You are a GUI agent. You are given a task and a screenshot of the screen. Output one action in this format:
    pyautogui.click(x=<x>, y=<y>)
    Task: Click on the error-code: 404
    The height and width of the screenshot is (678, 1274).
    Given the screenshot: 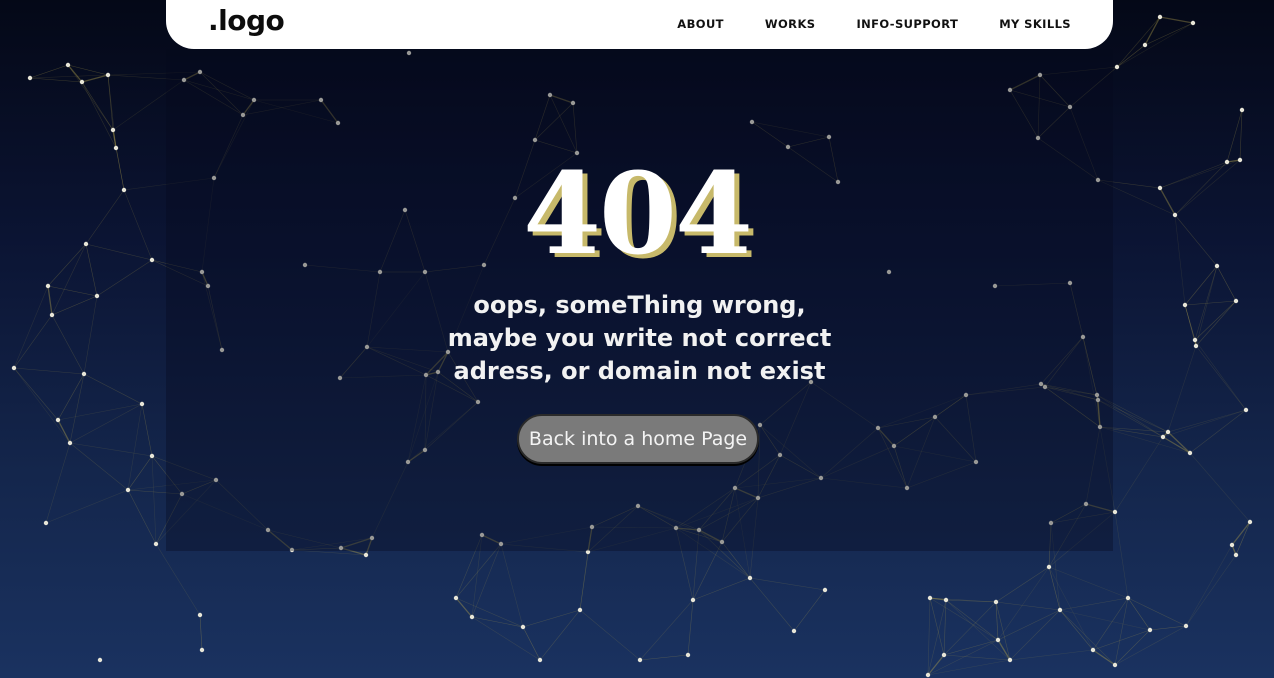 What is the action you would take?
    pyautogui.click(x=638, y=214)
    